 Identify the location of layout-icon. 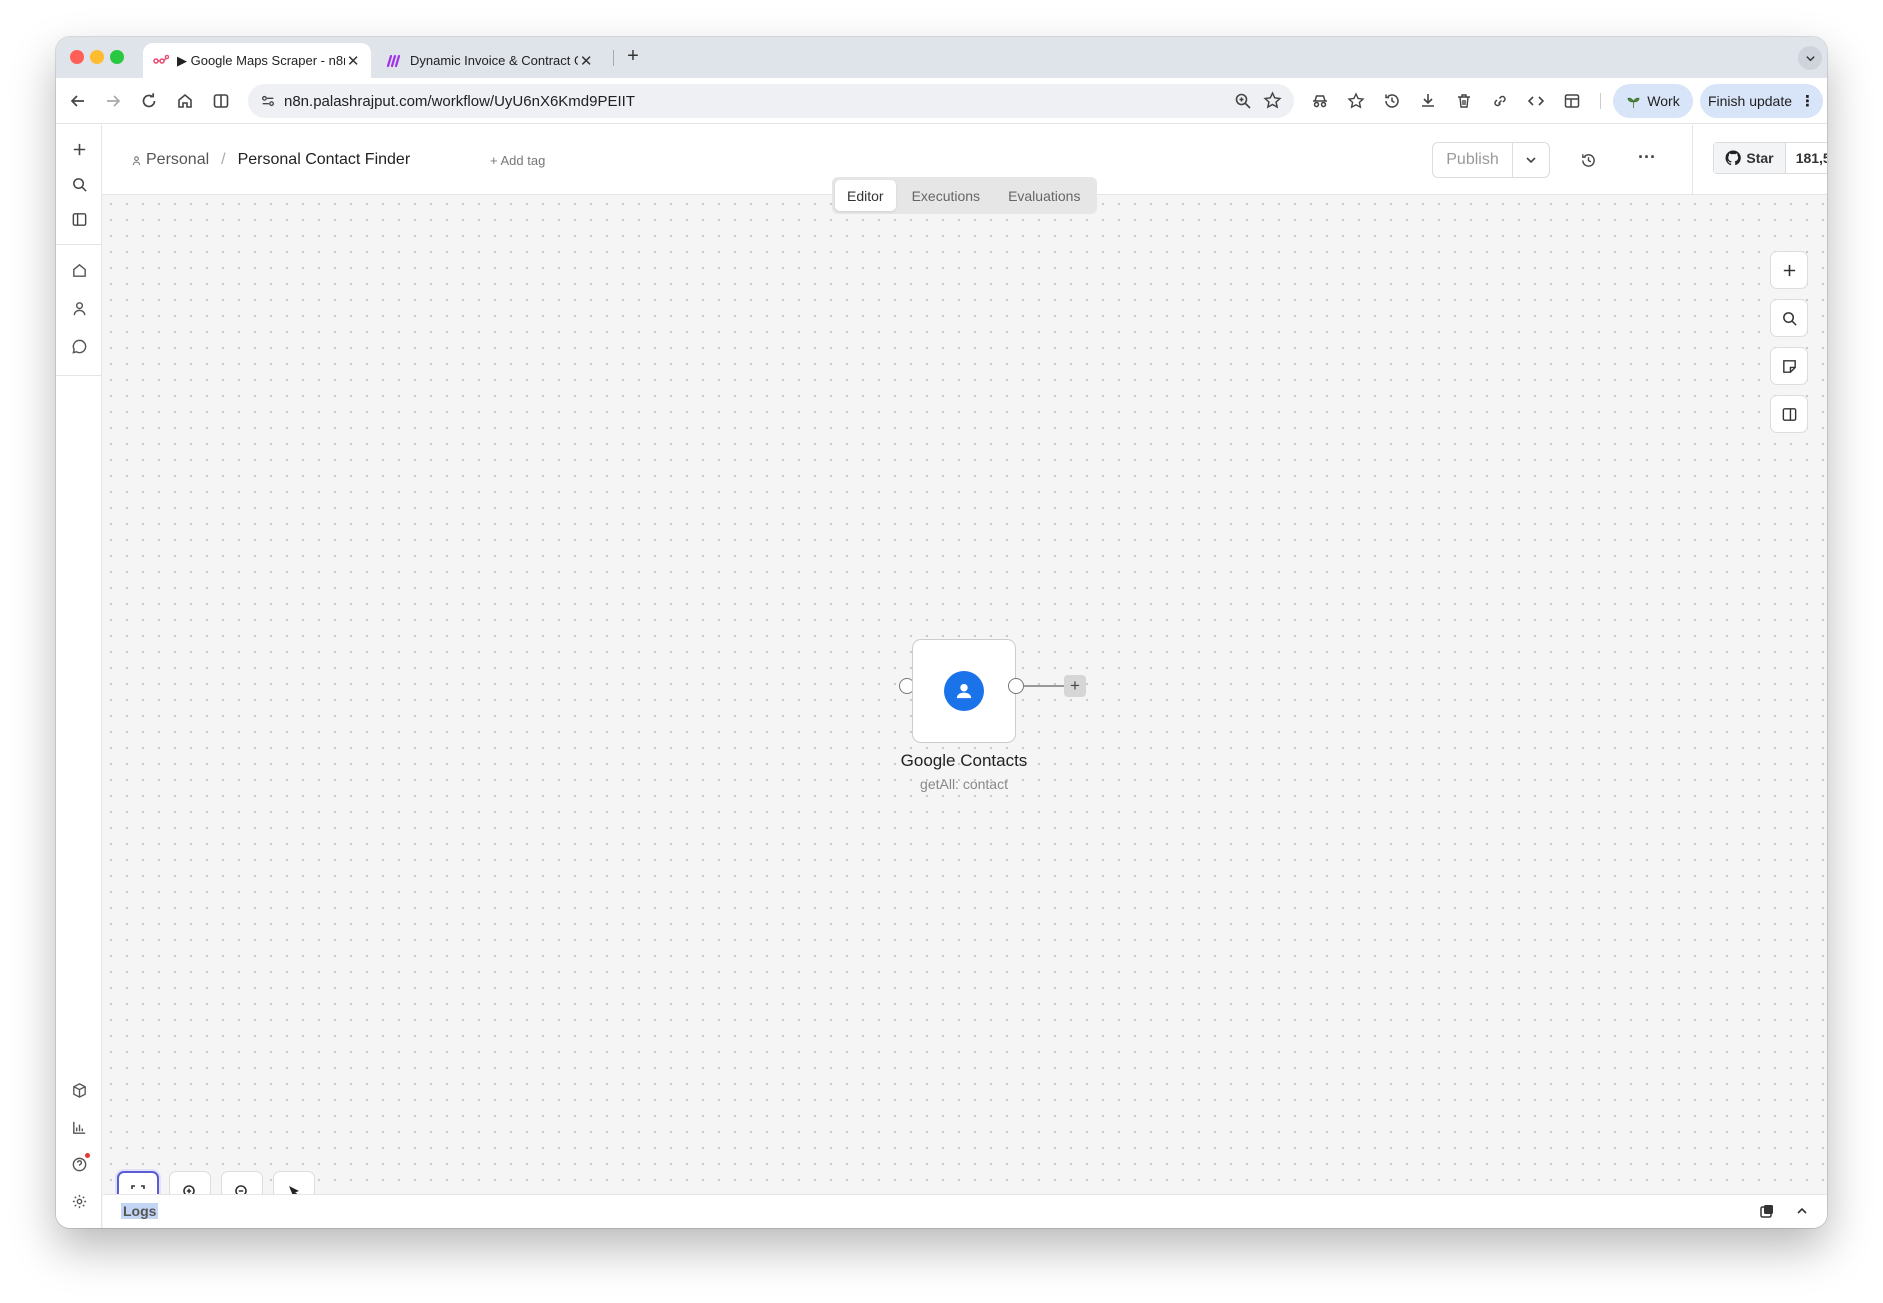
(1572, 101).